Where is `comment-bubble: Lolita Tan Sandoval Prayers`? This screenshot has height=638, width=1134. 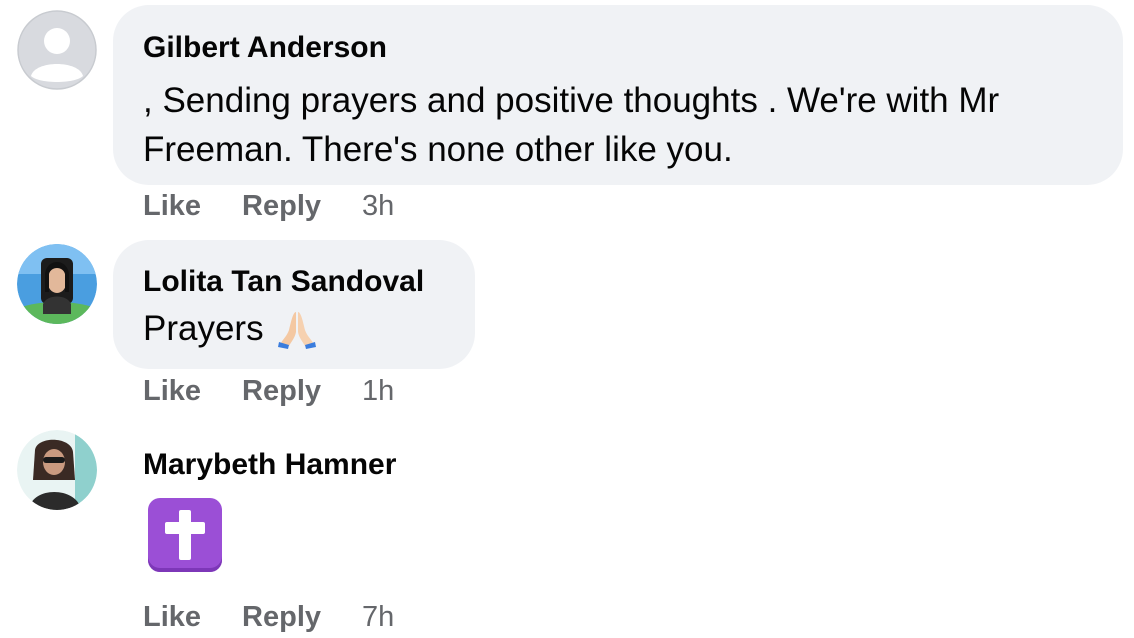
comment-bubble: Lolita Tan Sandoval Prayers is located at coordinates (294, 304).